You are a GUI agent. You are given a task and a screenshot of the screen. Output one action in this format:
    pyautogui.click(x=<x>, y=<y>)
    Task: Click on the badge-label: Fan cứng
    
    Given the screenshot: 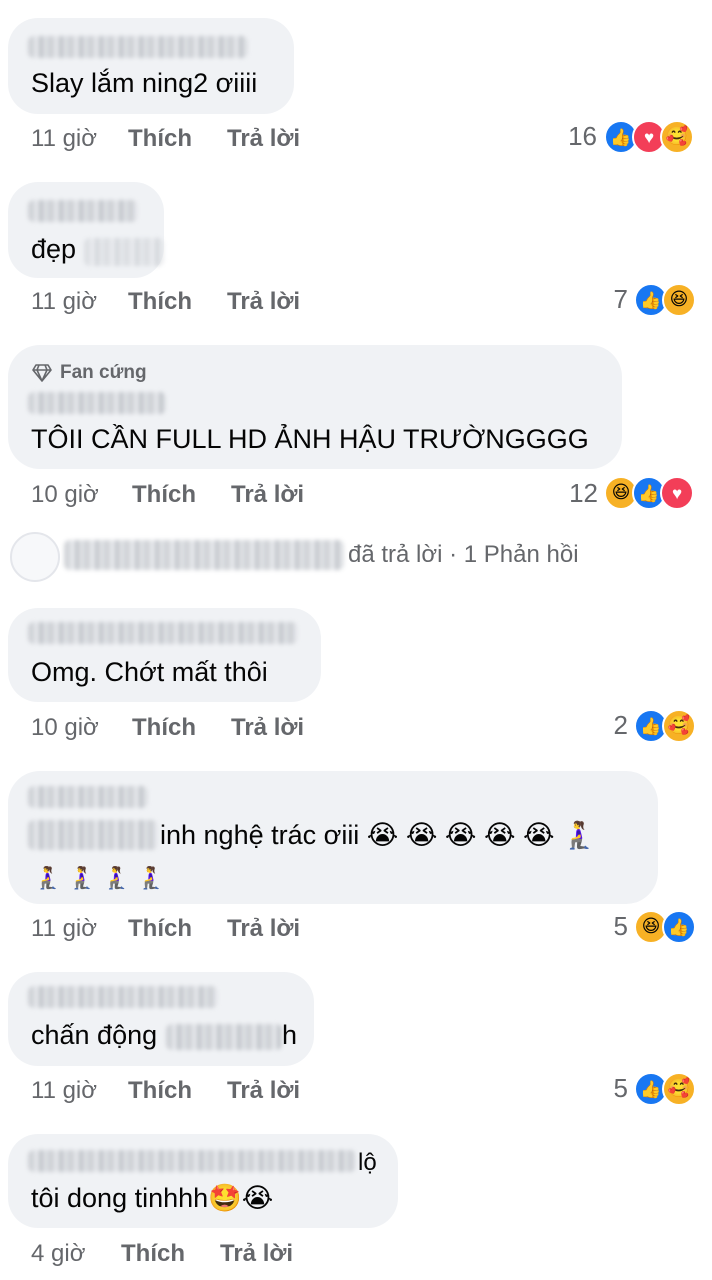 What is the action you would take?
    pyautogui.click(x=103, y=372)
    